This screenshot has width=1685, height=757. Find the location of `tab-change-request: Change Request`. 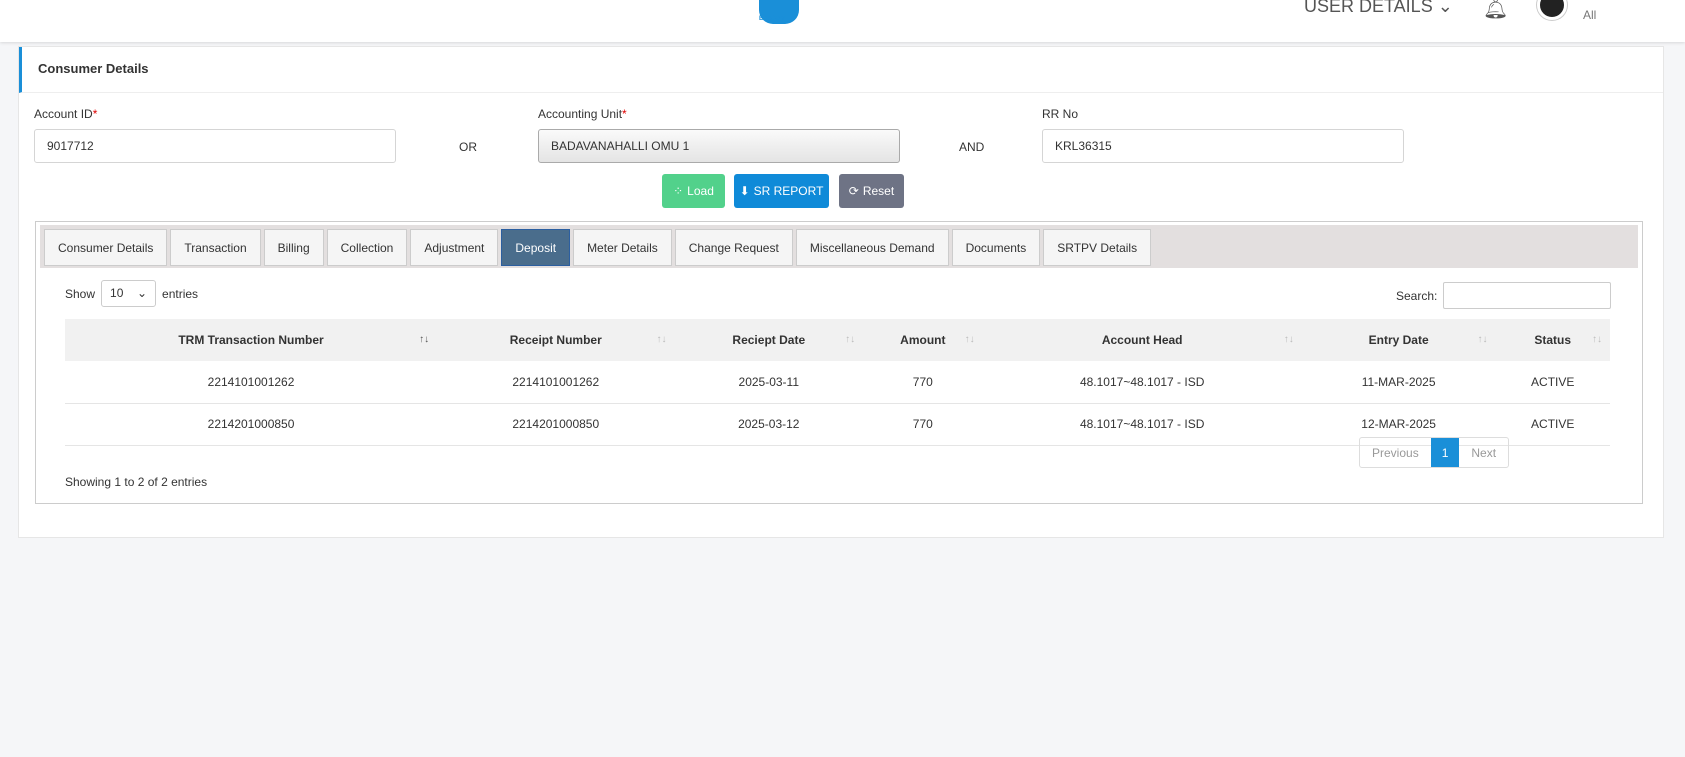

tab-change-request: Change Request is located at coordinates (733, 247).